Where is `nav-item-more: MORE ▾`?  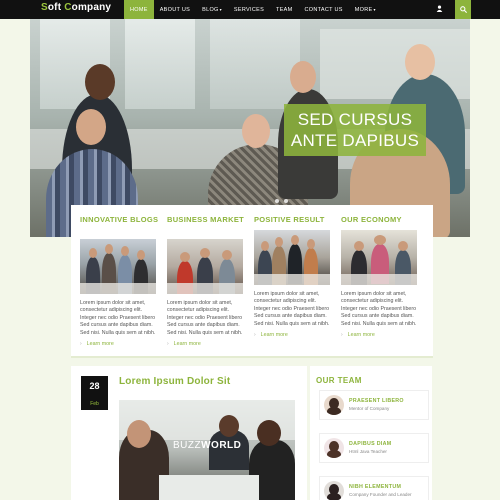 nav-item-more: MORE ▾ is located at coordinates (365, 9).